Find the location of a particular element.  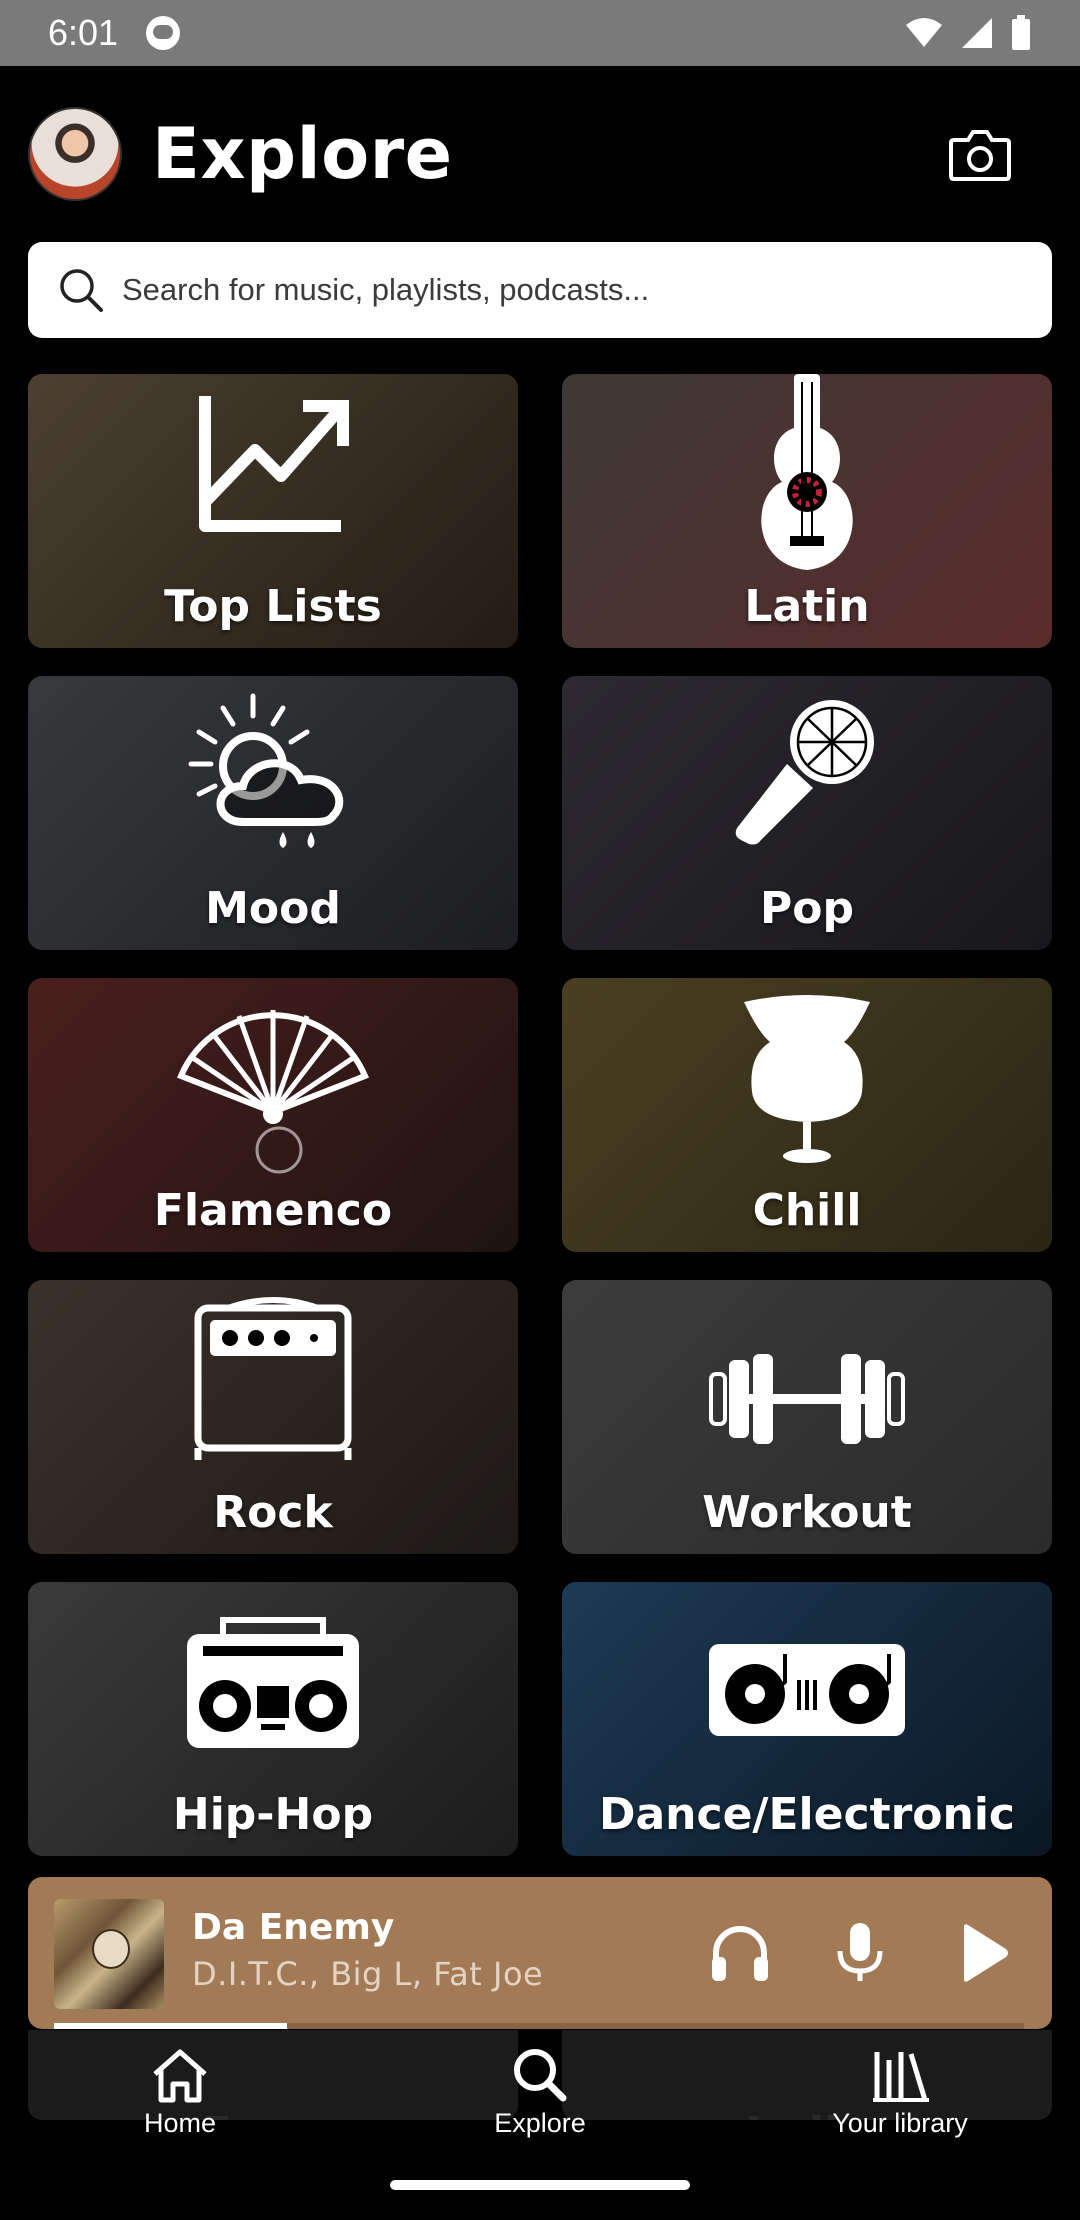

category-tile-rock: Rock is located at coordinates (273, 1417).